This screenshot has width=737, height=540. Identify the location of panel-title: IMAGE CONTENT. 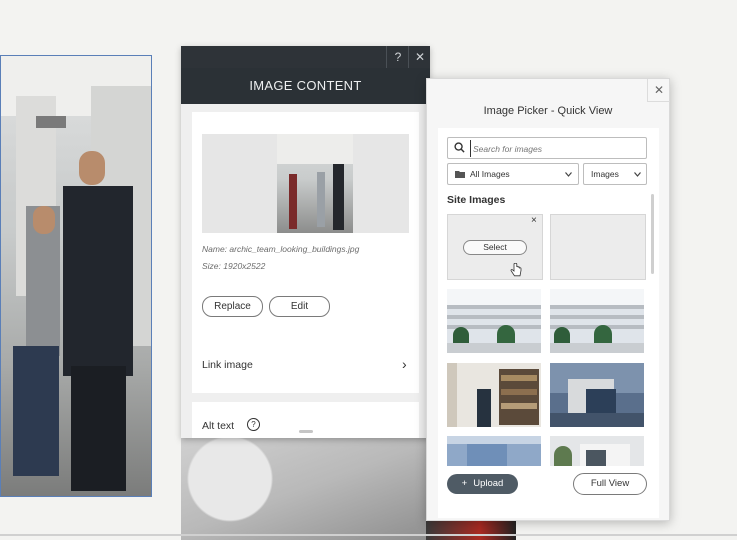
(305, 86).